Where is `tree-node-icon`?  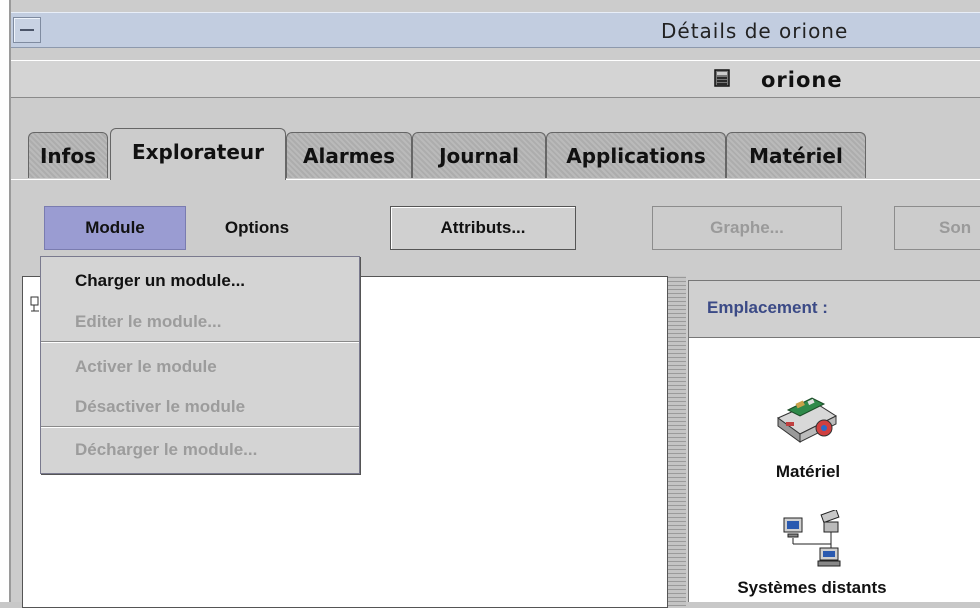
tree-node-icon is located at coordinates (34, 304).